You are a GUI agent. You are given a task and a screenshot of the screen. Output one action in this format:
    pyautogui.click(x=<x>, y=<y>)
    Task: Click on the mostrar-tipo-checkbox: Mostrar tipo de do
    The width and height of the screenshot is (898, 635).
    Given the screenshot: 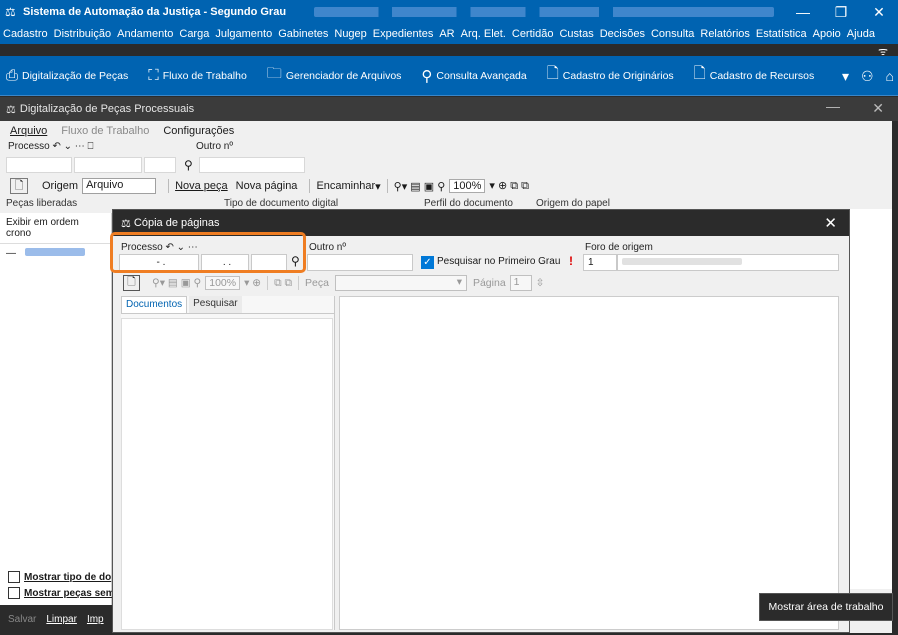 What is the action you would take?
    pyautogui.click(x=59, y=577)
    